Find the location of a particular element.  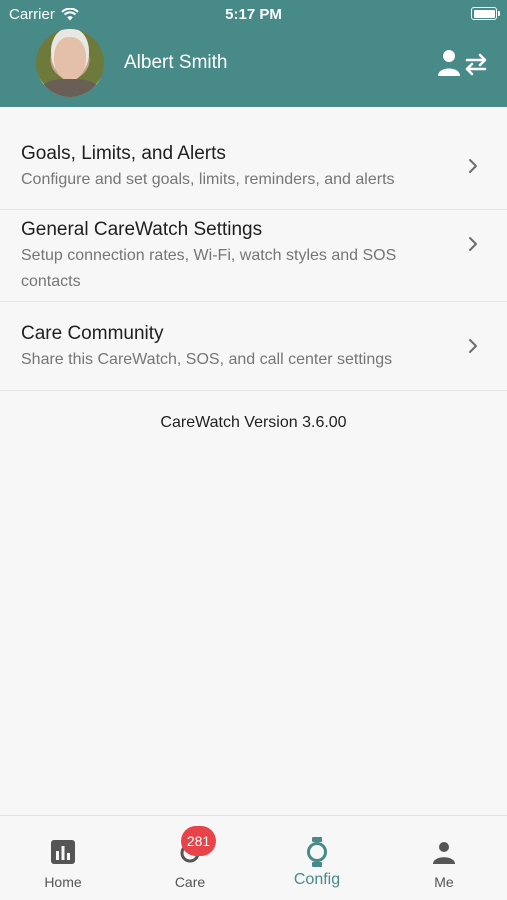

watch-icon is located at coordinates (317, 852).